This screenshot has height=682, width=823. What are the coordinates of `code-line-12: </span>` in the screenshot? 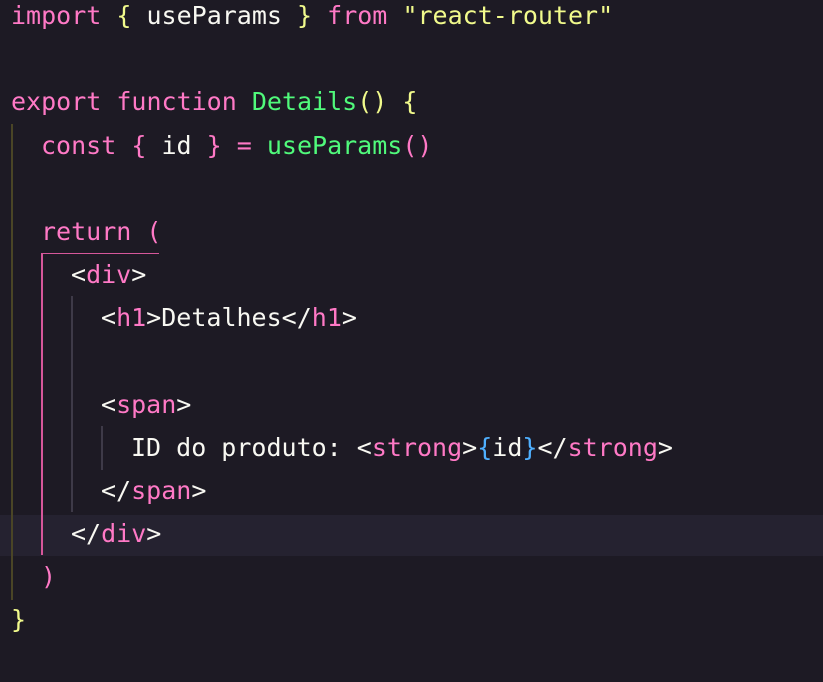 It's located at (153, 491).